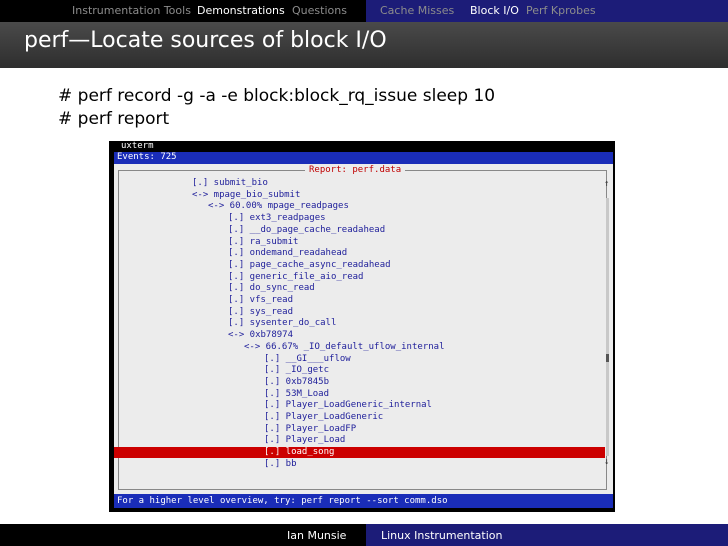  What do you see at coordinates (297, 393) in the screenshot?
I see `callgraph-symbol: [.] 53M_Load` at bounding box center [297, 393].